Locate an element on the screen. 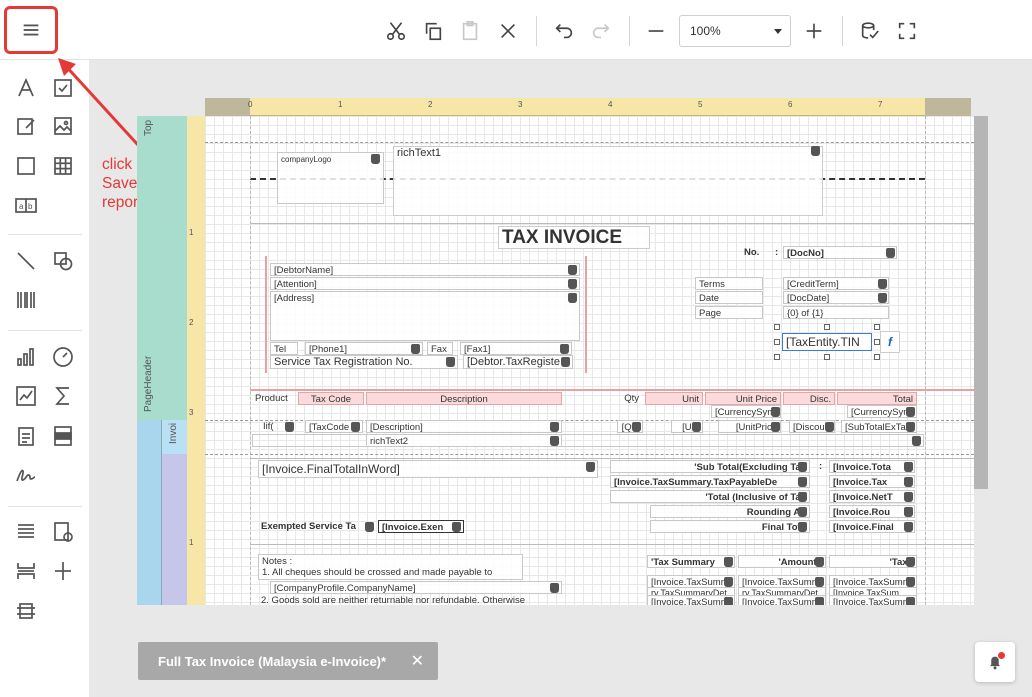  report-title: TAX INVOICE is located at coordinates (574, 237).